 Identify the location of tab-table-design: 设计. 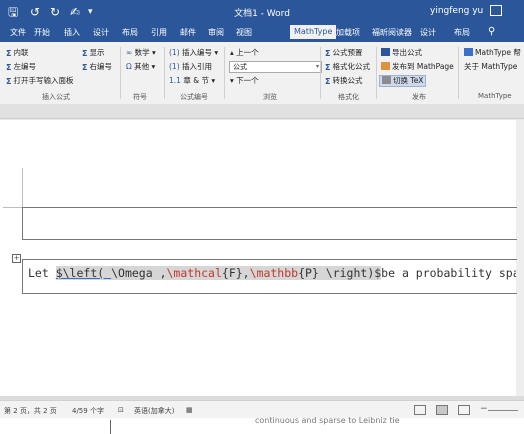
(428, 32).